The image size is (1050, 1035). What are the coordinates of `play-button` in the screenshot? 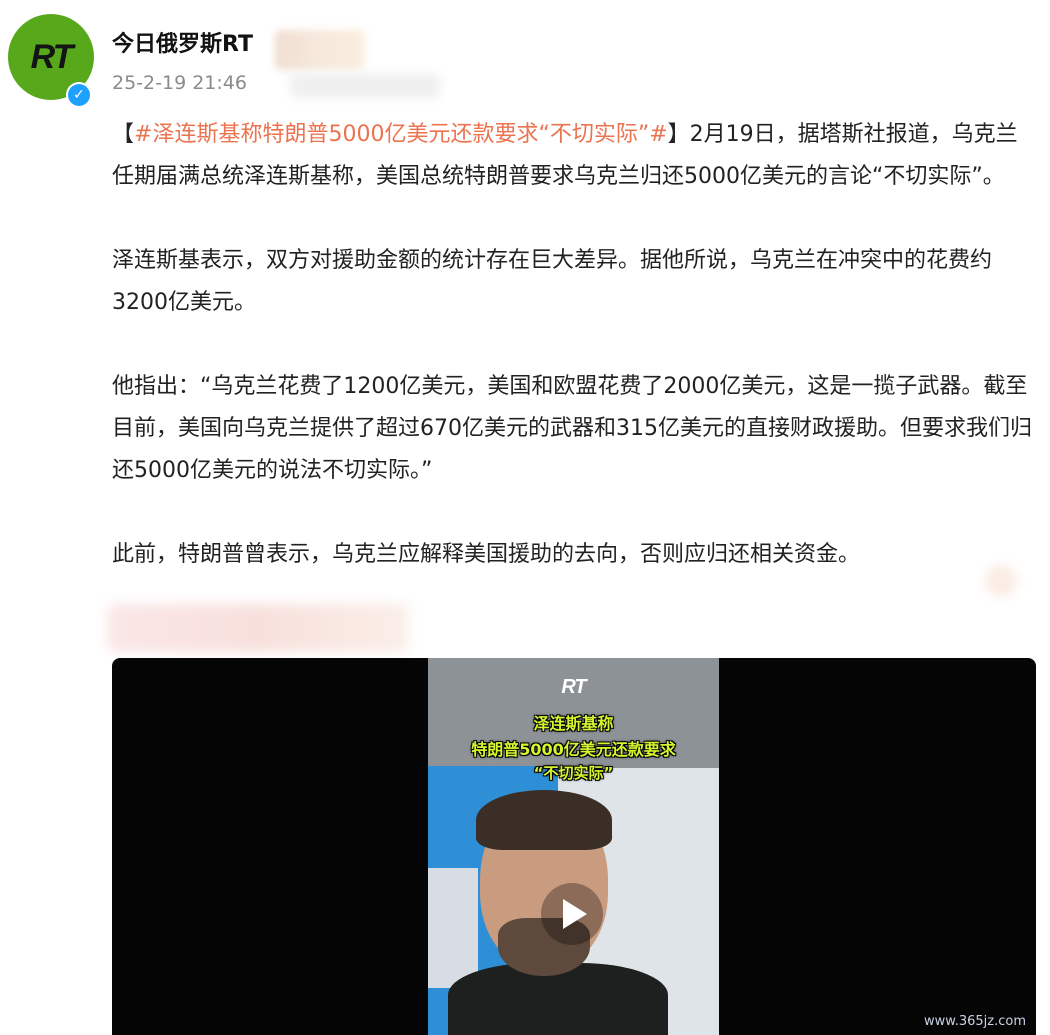 It's located at (572, 914).